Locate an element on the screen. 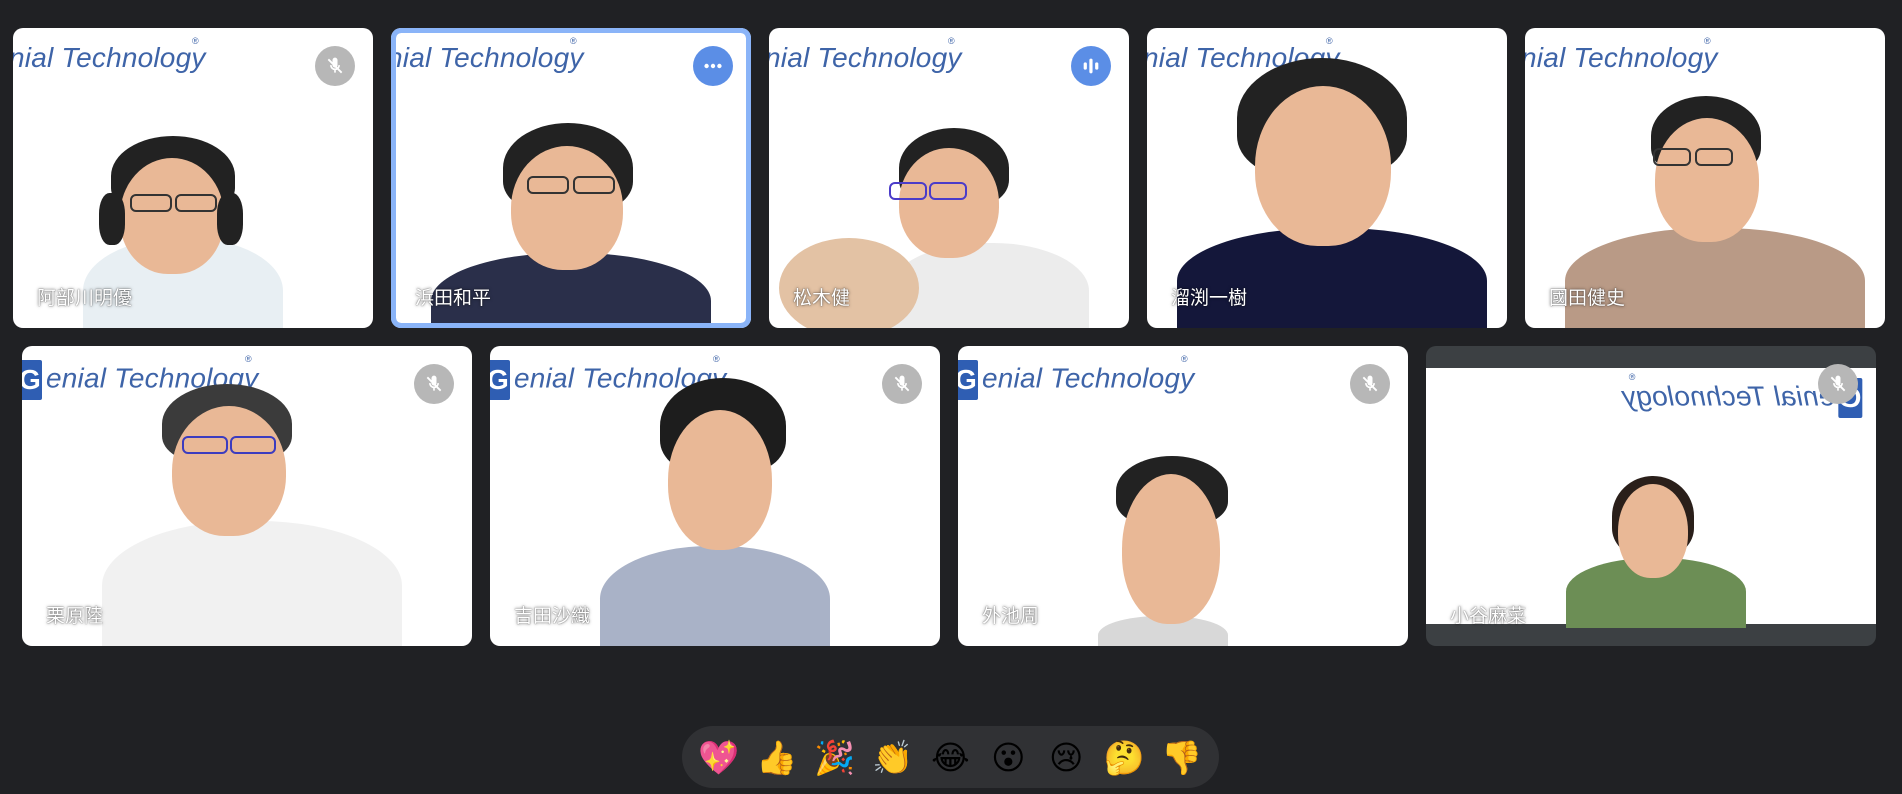  mirrored-video-frame: Genial Technology® is located at coordinates (1651, 498).